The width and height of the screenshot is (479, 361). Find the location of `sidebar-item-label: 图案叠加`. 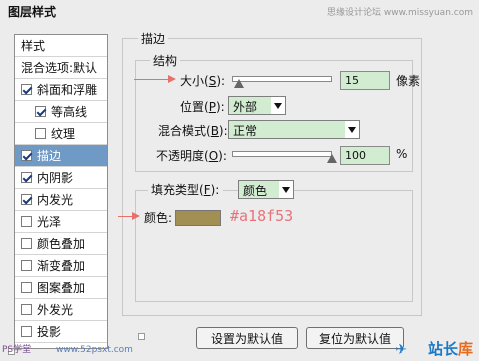

sidebar-item-label: 图案叠加 is located at coordinates (61, 288).